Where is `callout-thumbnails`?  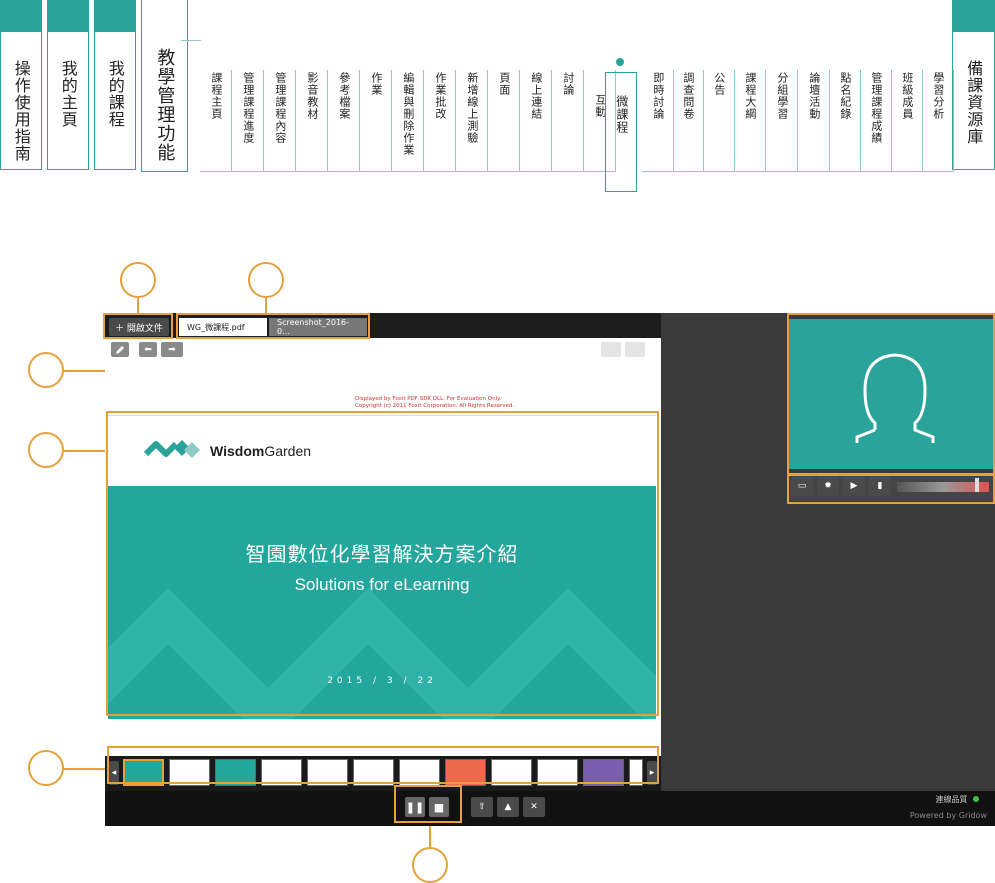 callout-thumbnails is located at coordinates (46, 768).